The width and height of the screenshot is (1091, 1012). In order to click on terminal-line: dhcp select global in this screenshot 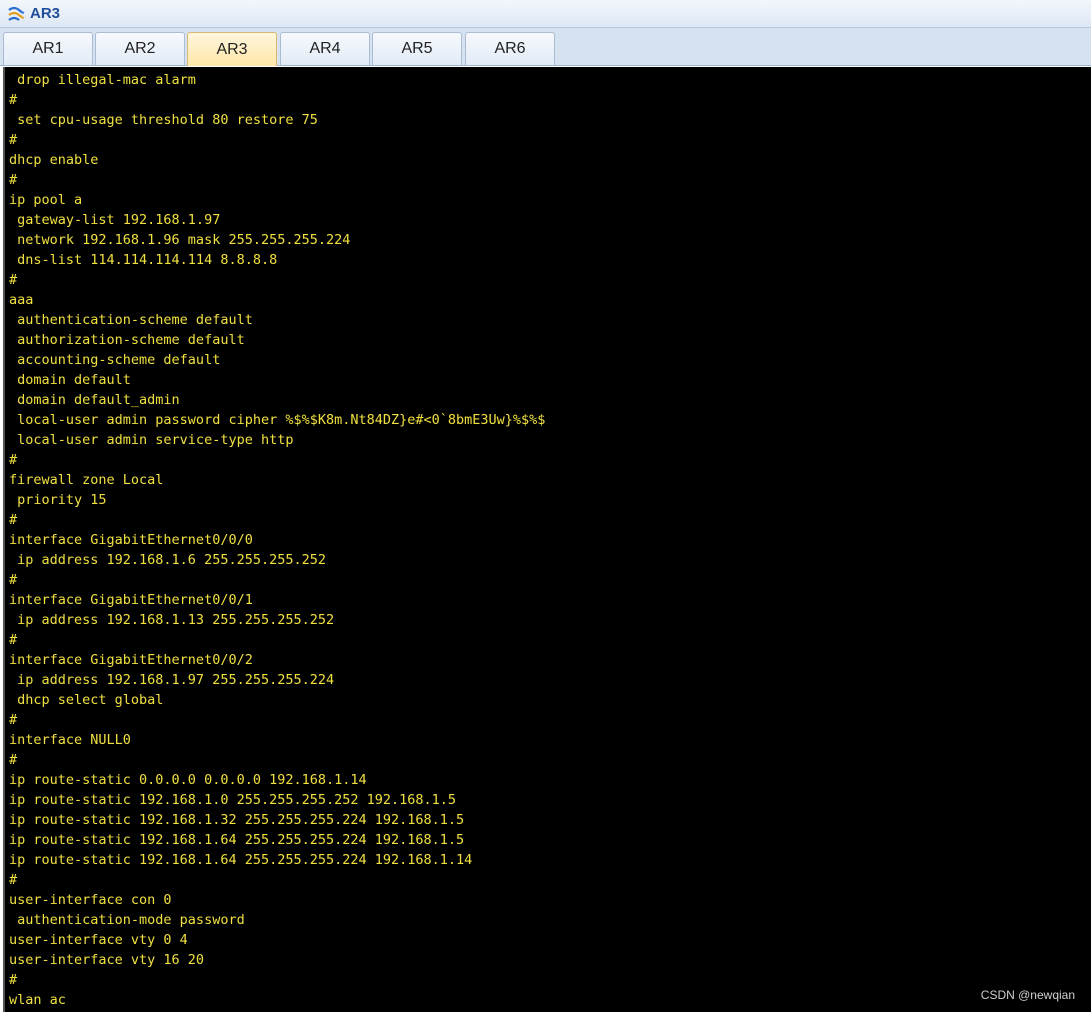, I will do `click(86, 700)`.